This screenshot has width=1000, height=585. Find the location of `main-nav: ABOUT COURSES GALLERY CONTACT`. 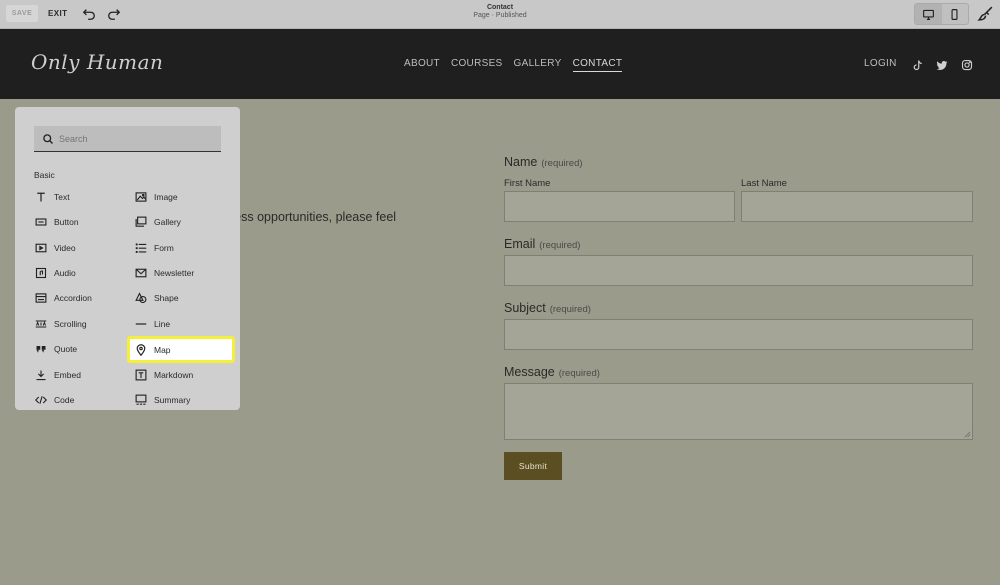

main-nav: ABOUT COURSES GALLERY CONTACT is located at coordinates (518, 65).